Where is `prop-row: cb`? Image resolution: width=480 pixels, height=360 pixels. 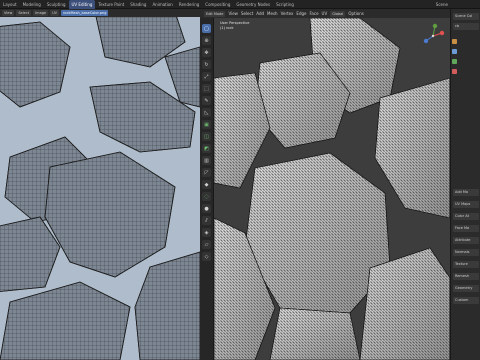 prop-row: cb is located at coordinates (466, 26).